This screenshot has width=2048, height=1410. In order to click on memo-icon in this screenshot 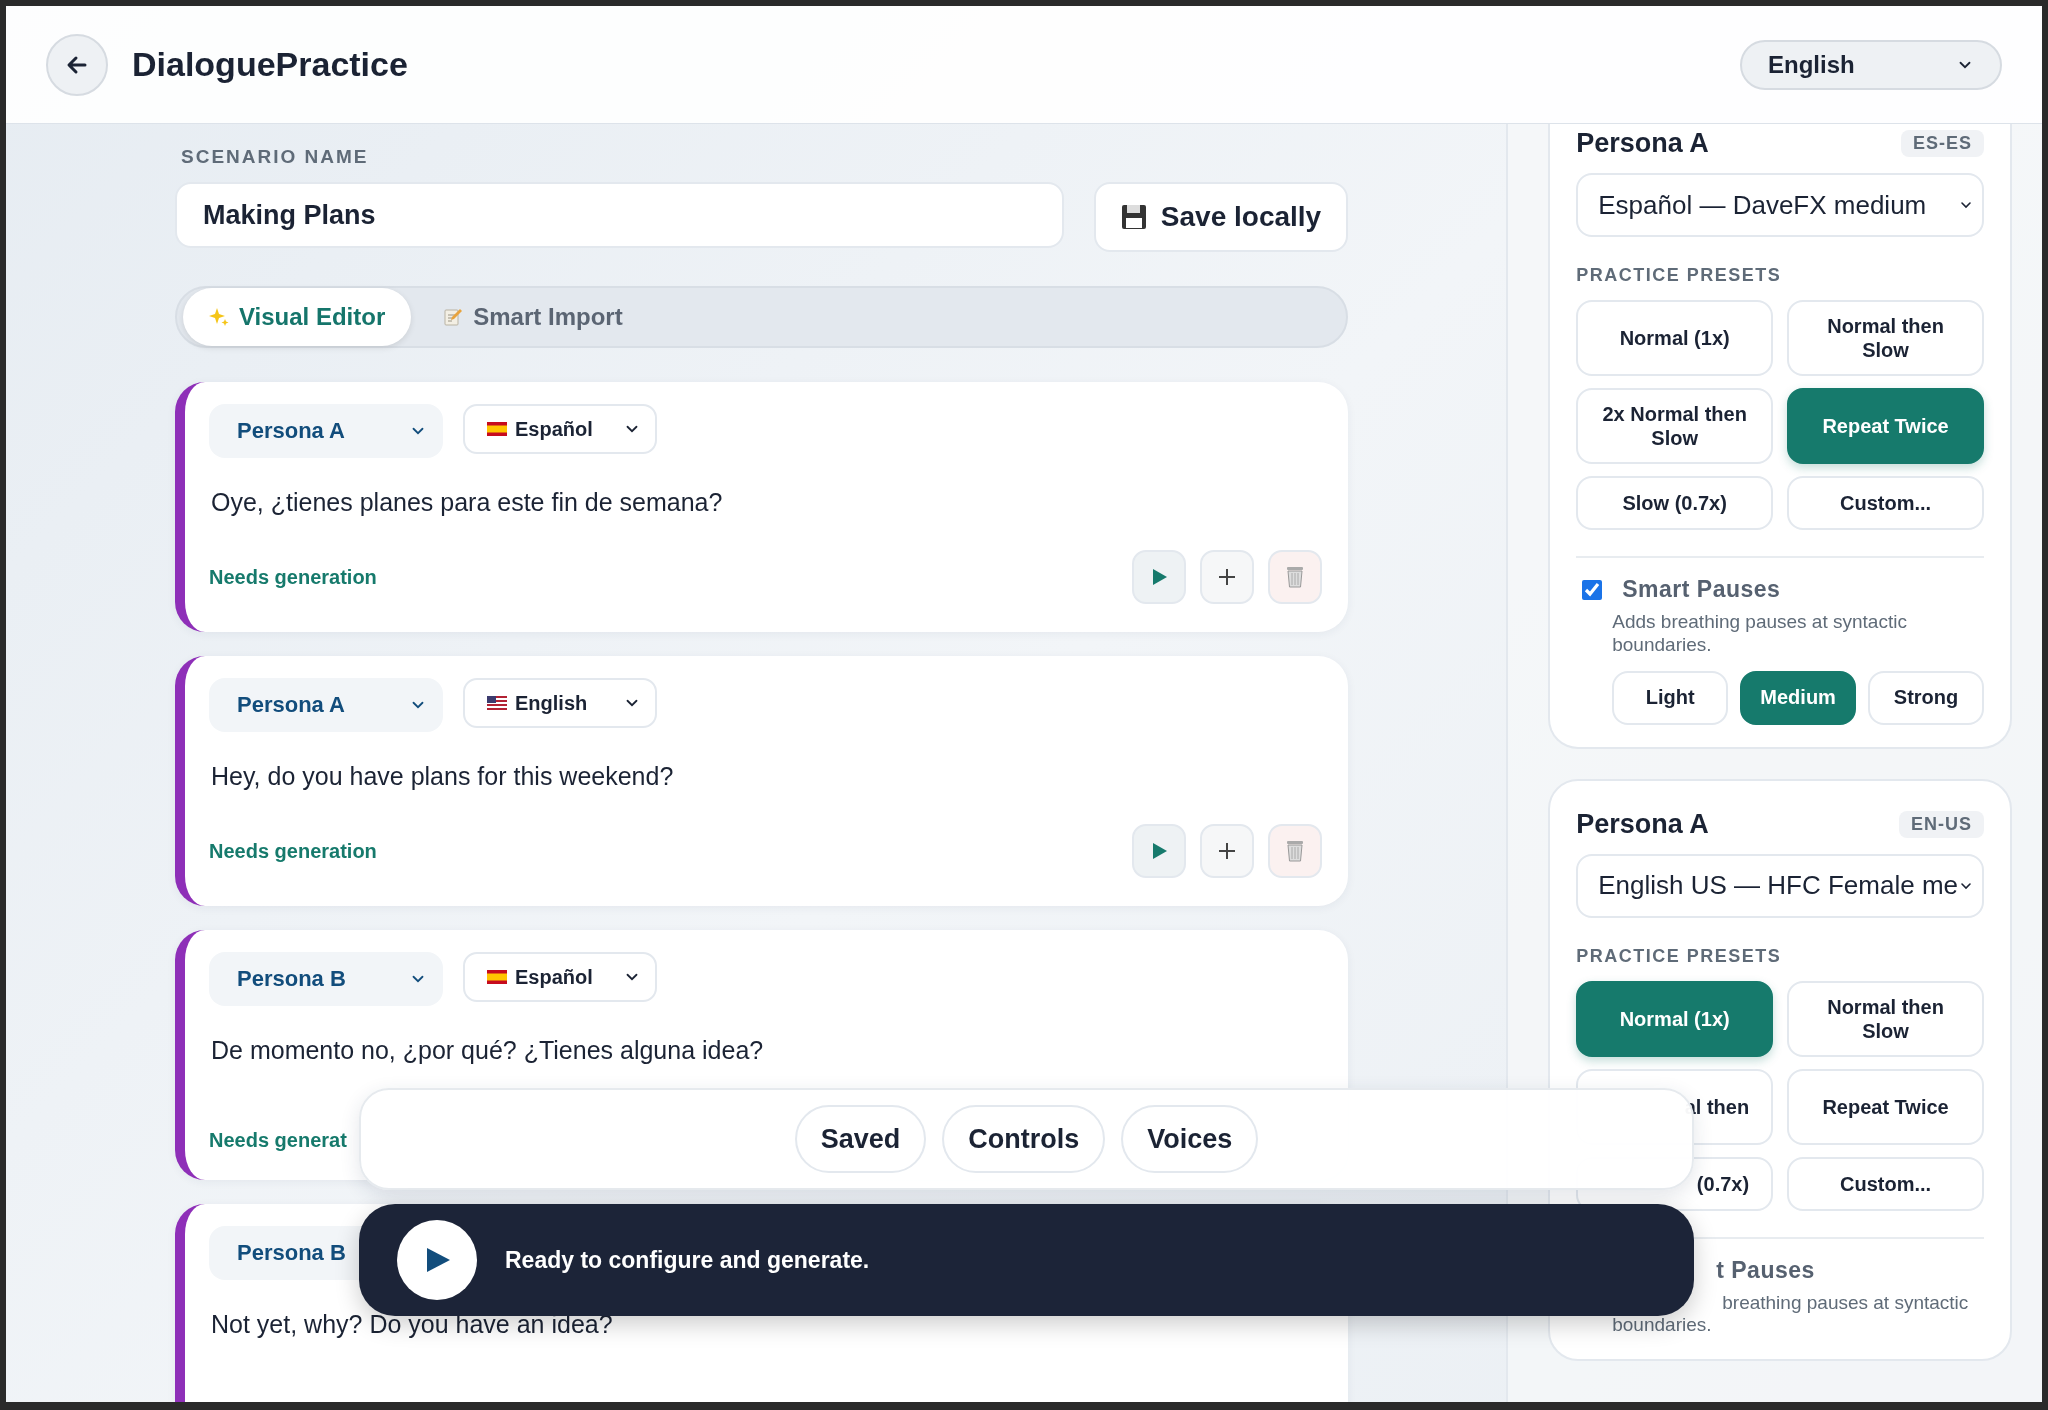, I will do `click(453, 317)`.